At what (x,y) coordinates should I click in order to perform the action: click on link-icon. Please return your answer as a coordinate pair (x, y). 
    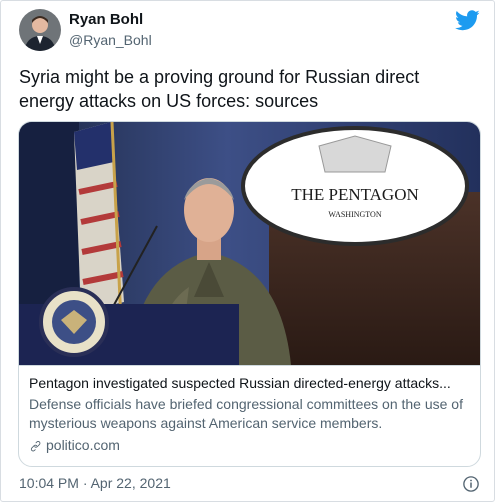
    Looking at the image, I should click on (35, 445).